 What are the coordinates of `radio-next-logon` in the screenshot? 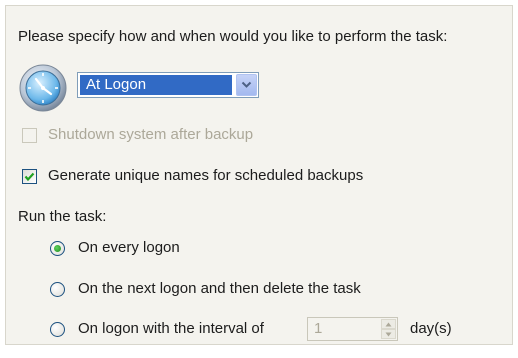 It's located at (57, 289).